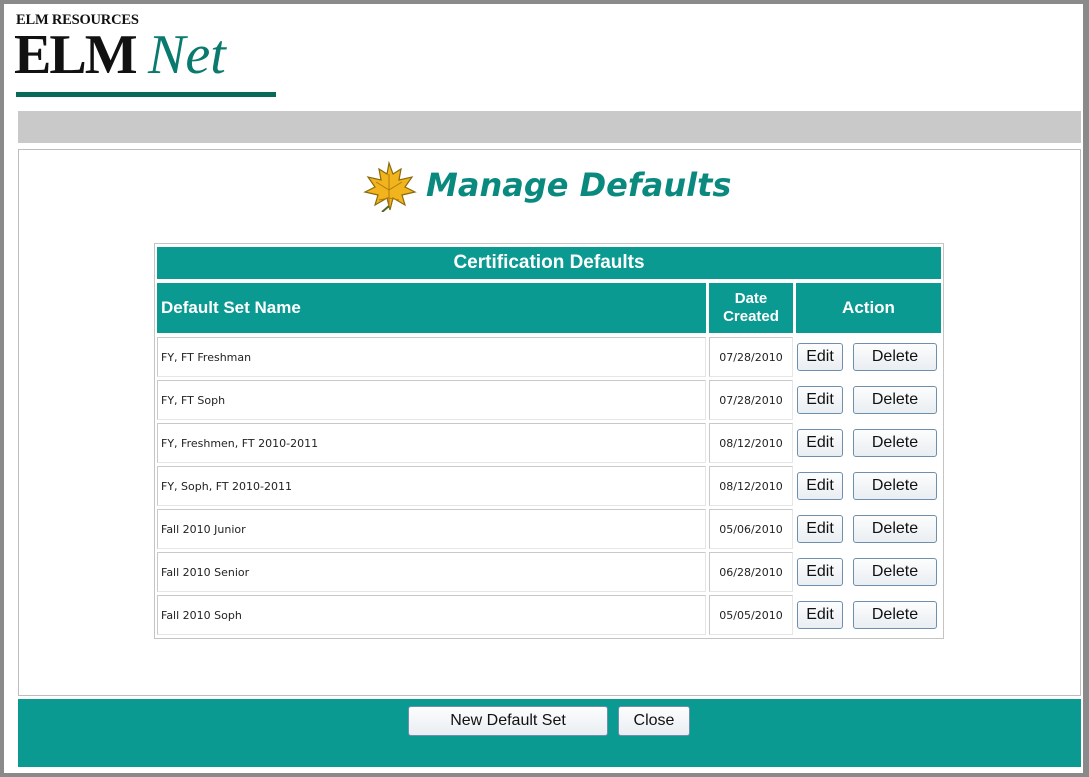 Image resolution: width=1089 pixels, height=777 pixels. I want to click on column-header-action: Action, so click(868, 308).